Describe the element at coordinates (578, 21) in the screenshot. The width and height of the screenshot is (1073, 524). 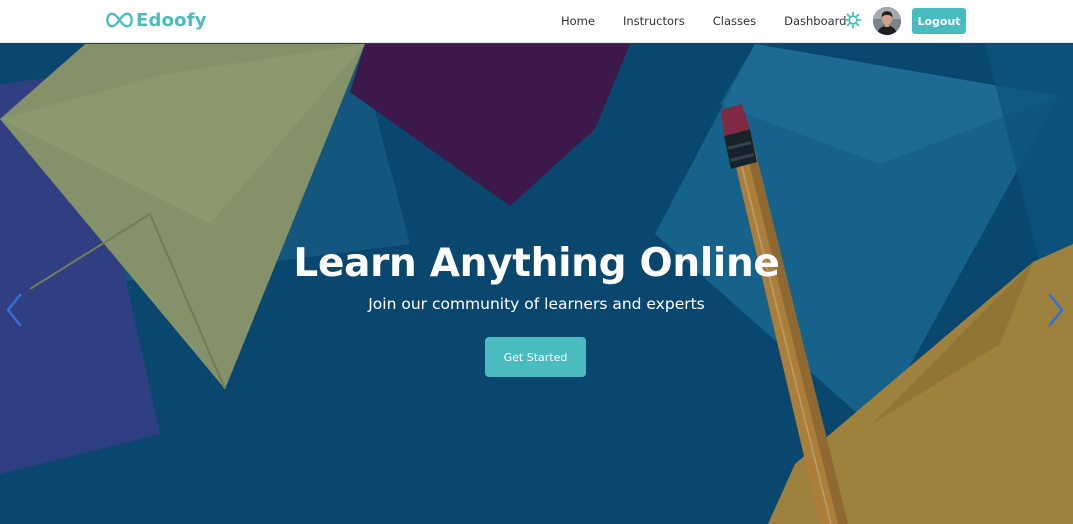
I see `nav-link-home: Home` at that location.